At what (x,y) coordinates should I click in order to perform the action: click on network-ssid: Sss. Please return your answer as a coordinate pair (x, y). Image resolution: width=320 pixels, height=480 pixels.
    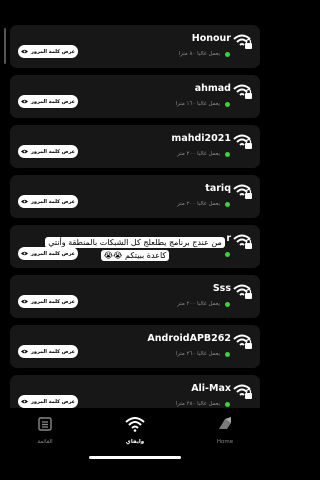
    Looking at the image, I should click on (221, 288).